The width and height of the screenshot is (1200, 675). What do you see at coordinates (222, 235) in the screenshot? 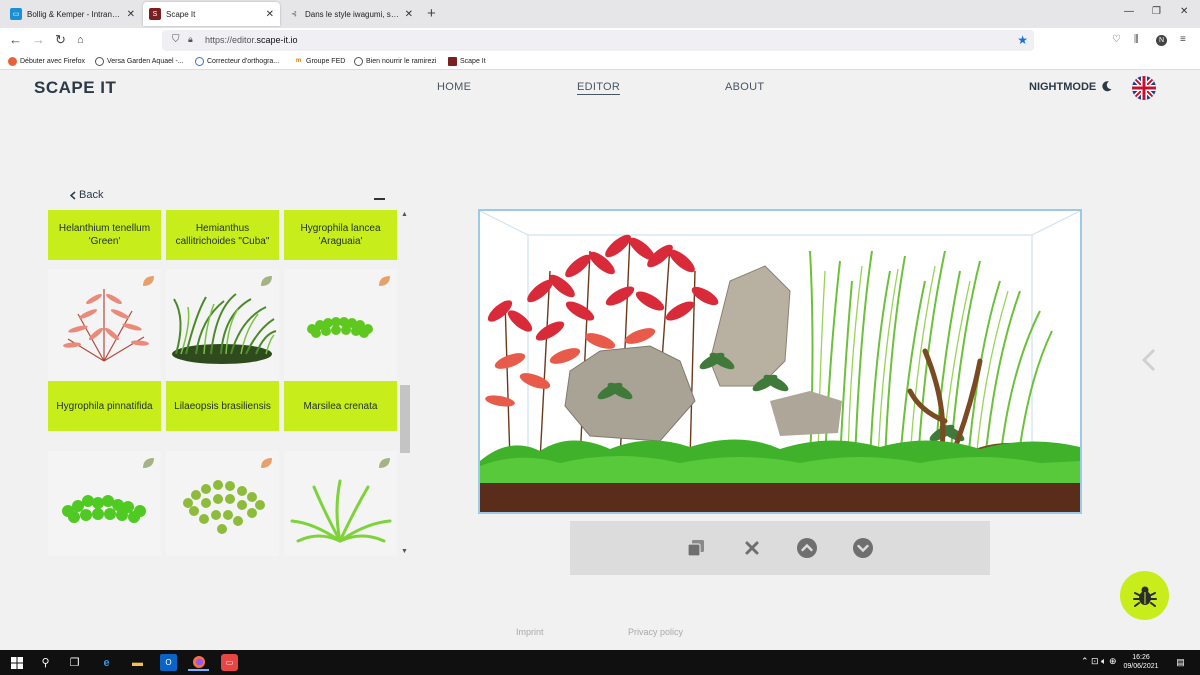
I see `plant-card-hemianthus: Hemianthus callitrichoides "Cuba"` at bounding box center [222, 235].